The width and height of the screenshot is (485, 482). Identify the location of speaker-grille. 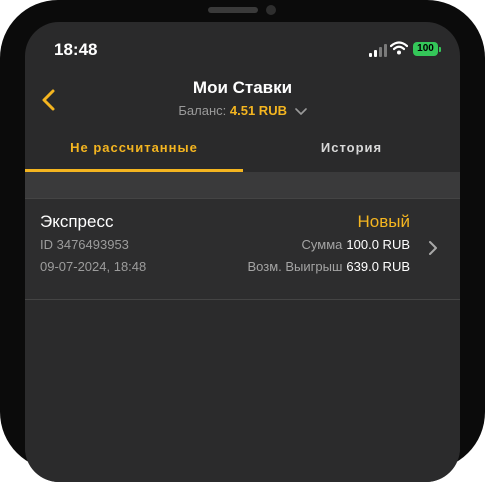
(233, 10).